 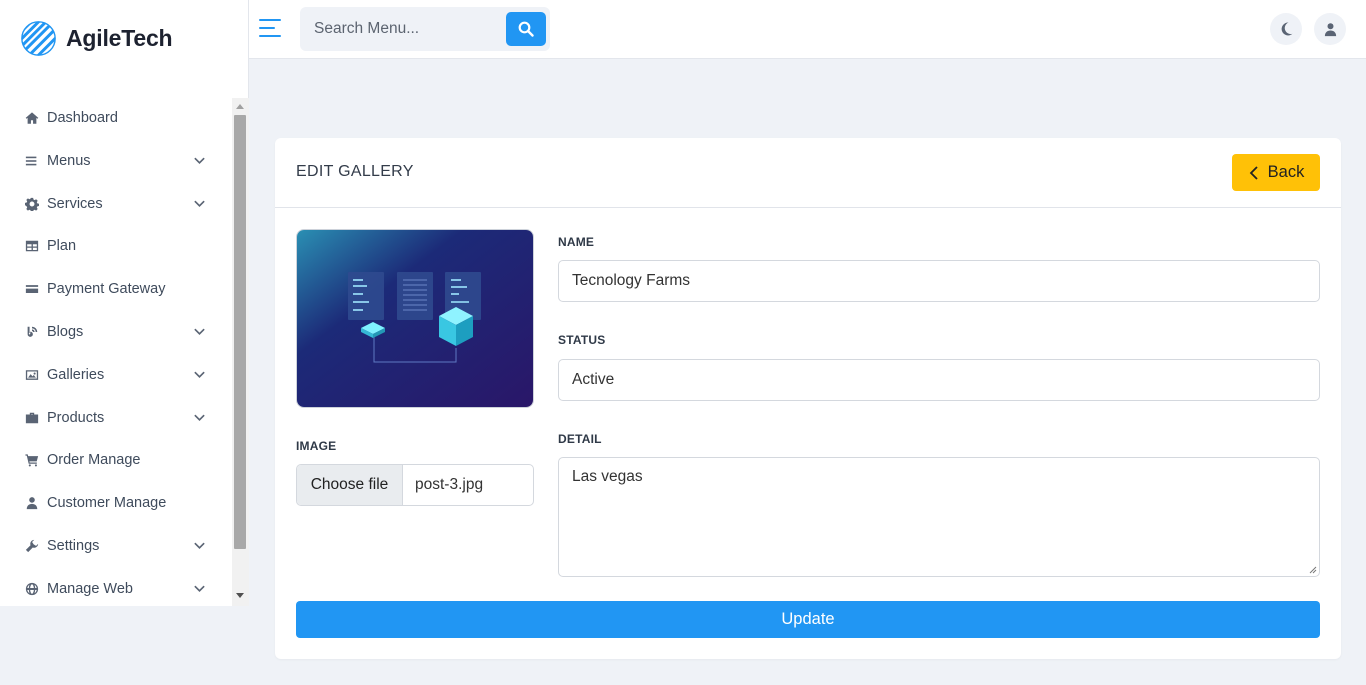 I want to click on update-button: Update, so click(x=808, y=619).